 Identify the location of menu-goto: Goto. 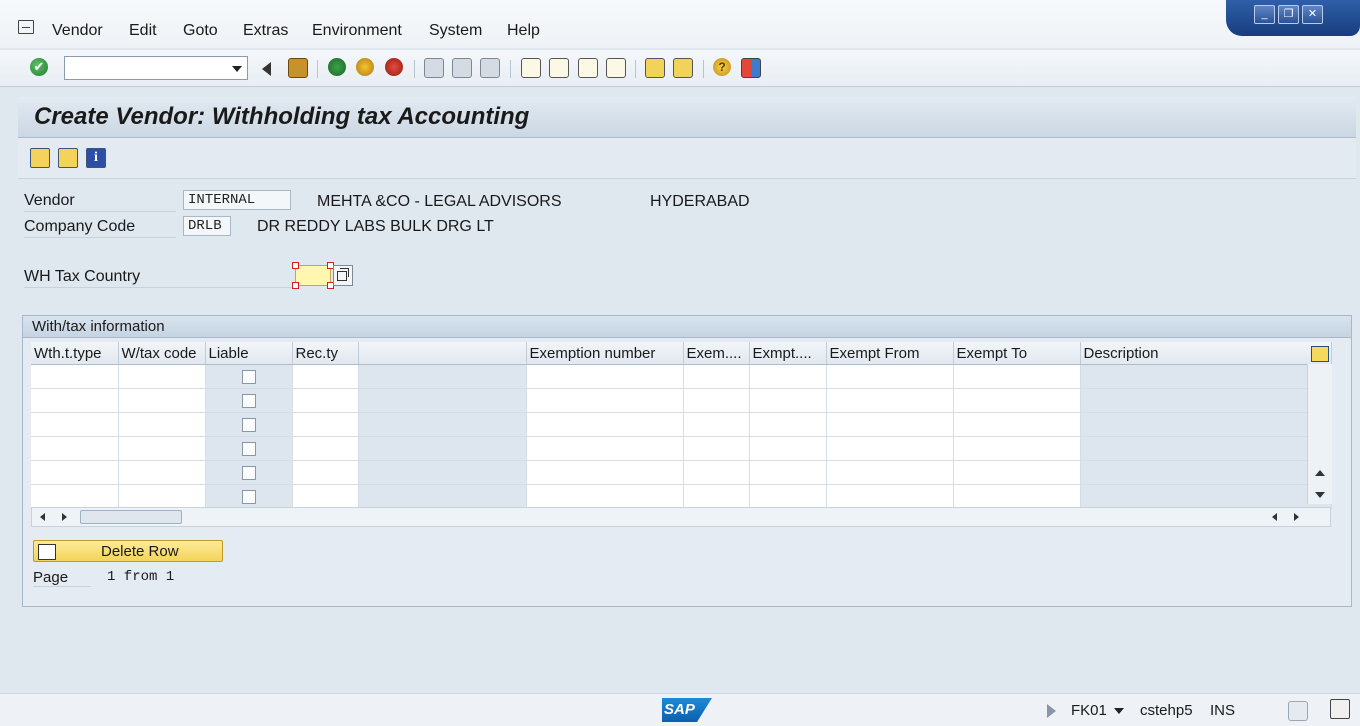
(200, 31).